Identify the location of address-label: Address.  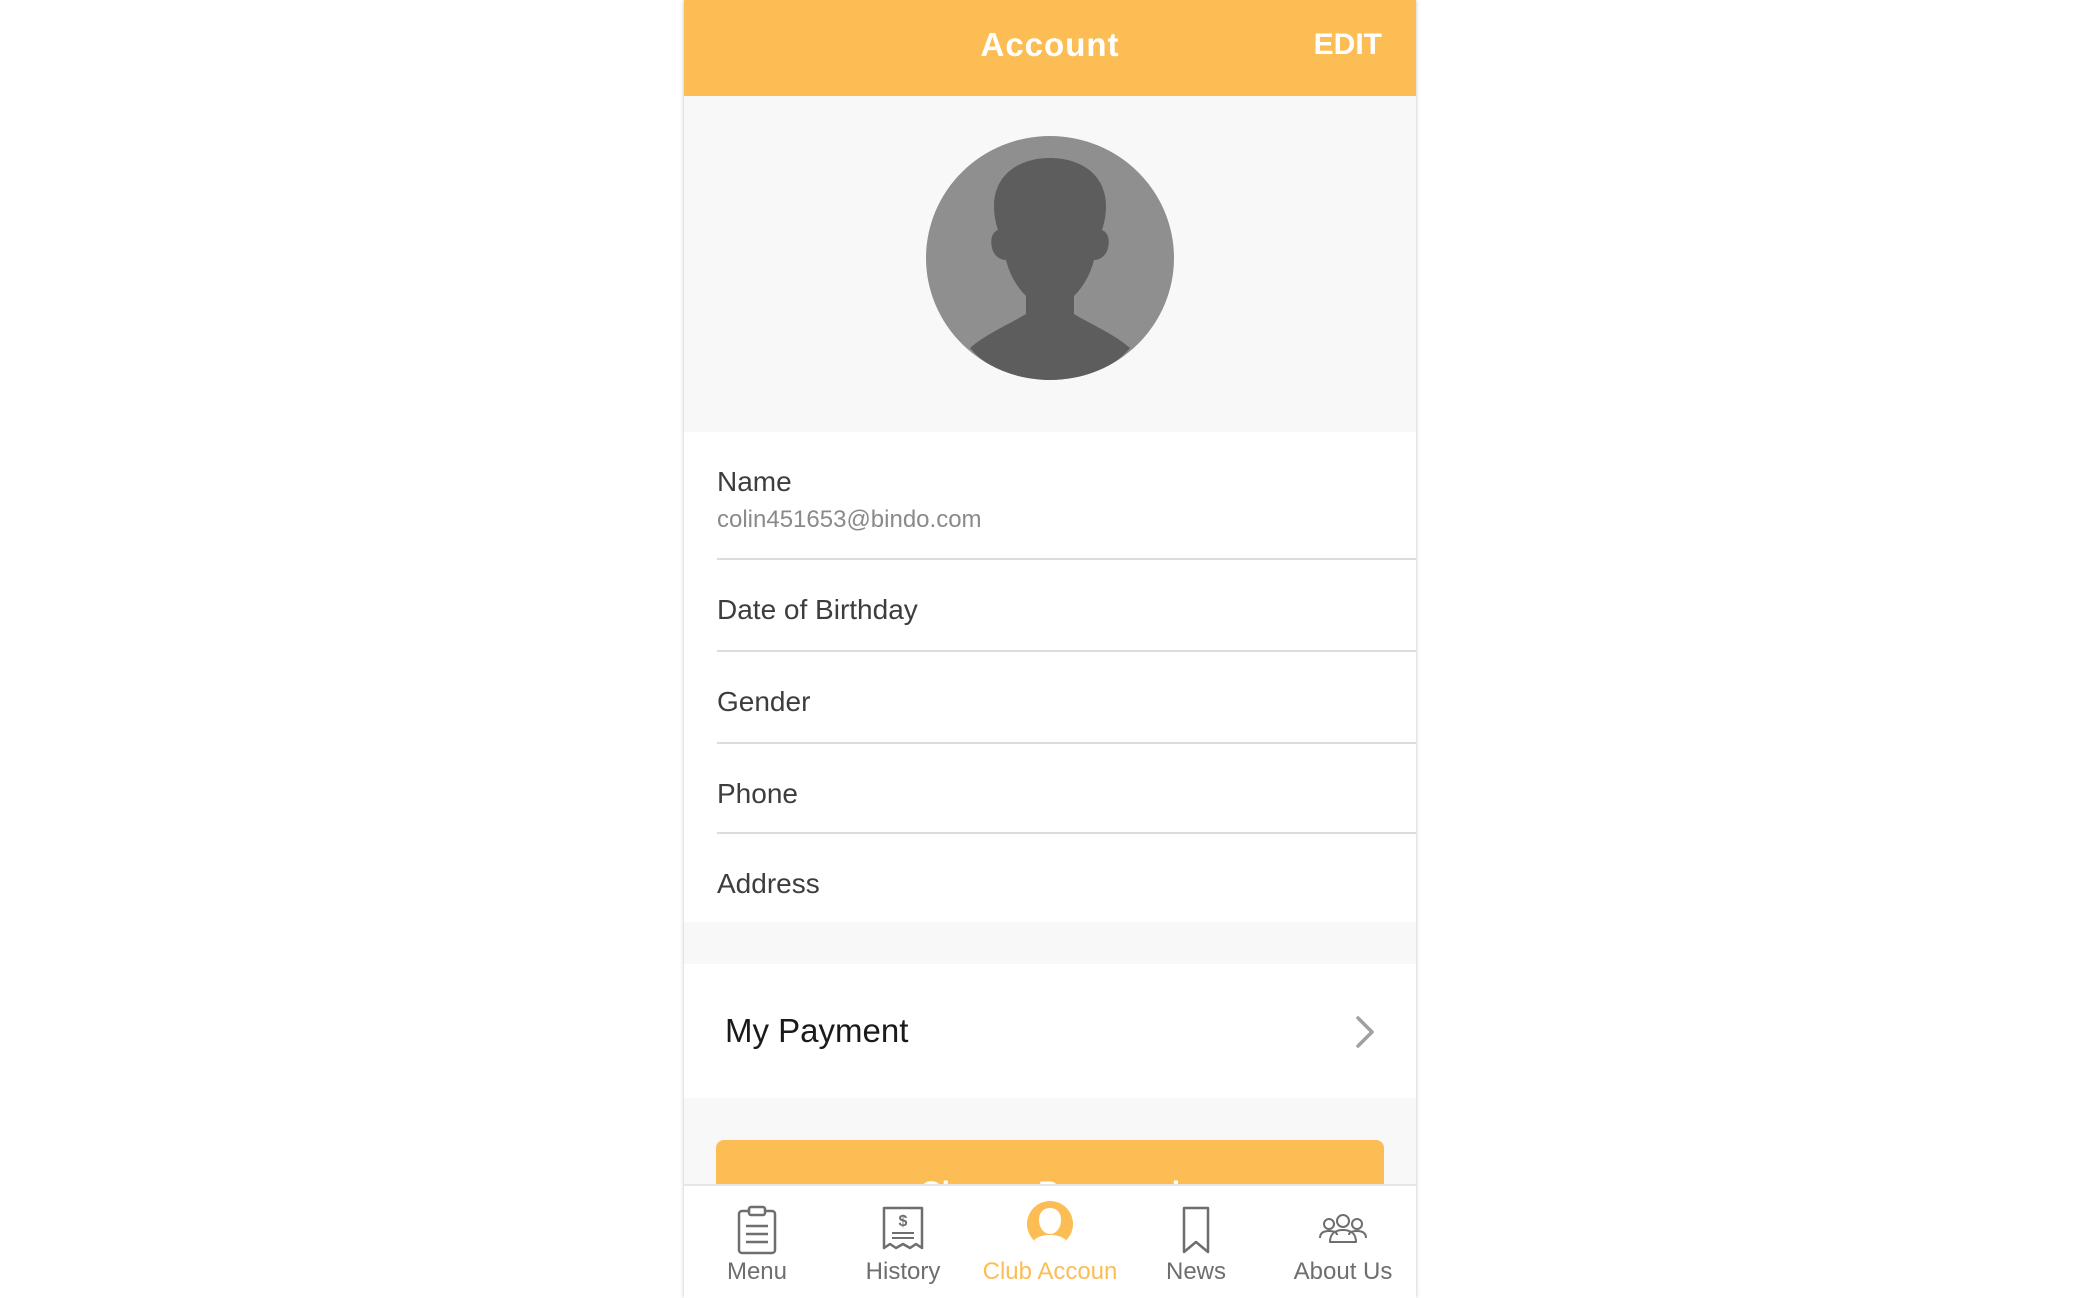
(768, 883).